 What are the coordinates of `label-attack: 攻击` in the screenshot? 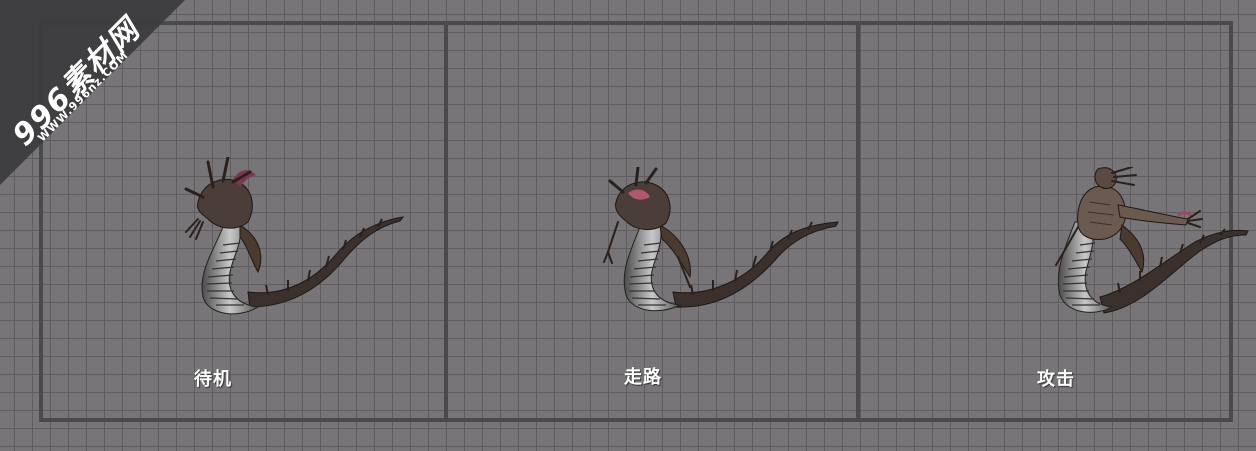 It's located at (1056, 379).